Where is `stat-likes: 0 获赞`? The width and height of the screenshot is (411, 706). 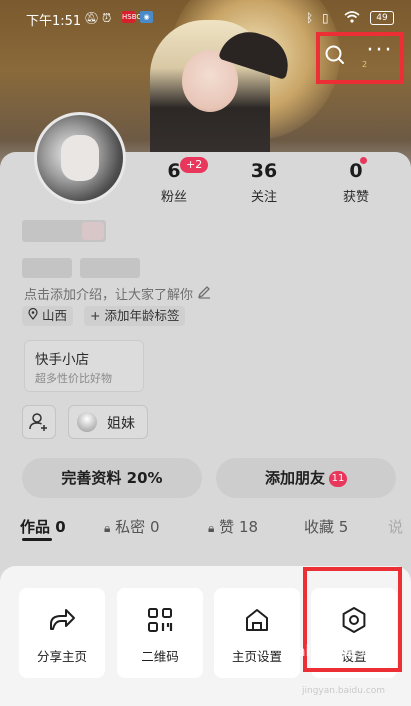 stat-likes: 0 获赞 is located at coordinates (356, 182).